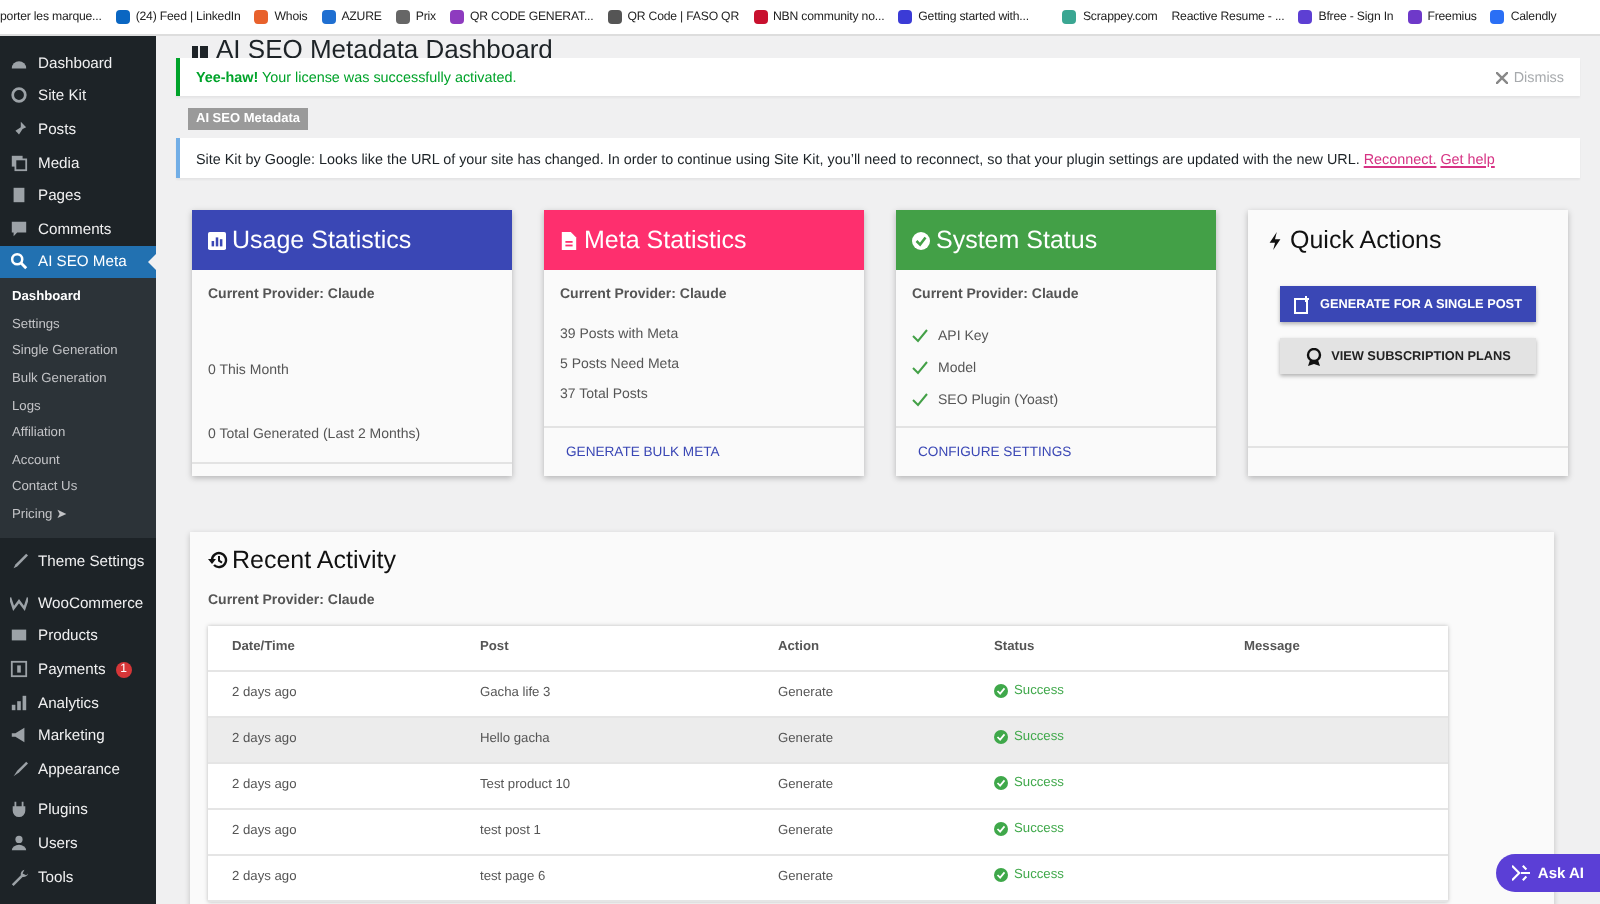  Describe the element at coordinates (19, 702) in the screenshot. I see `bars-icon` at that location.